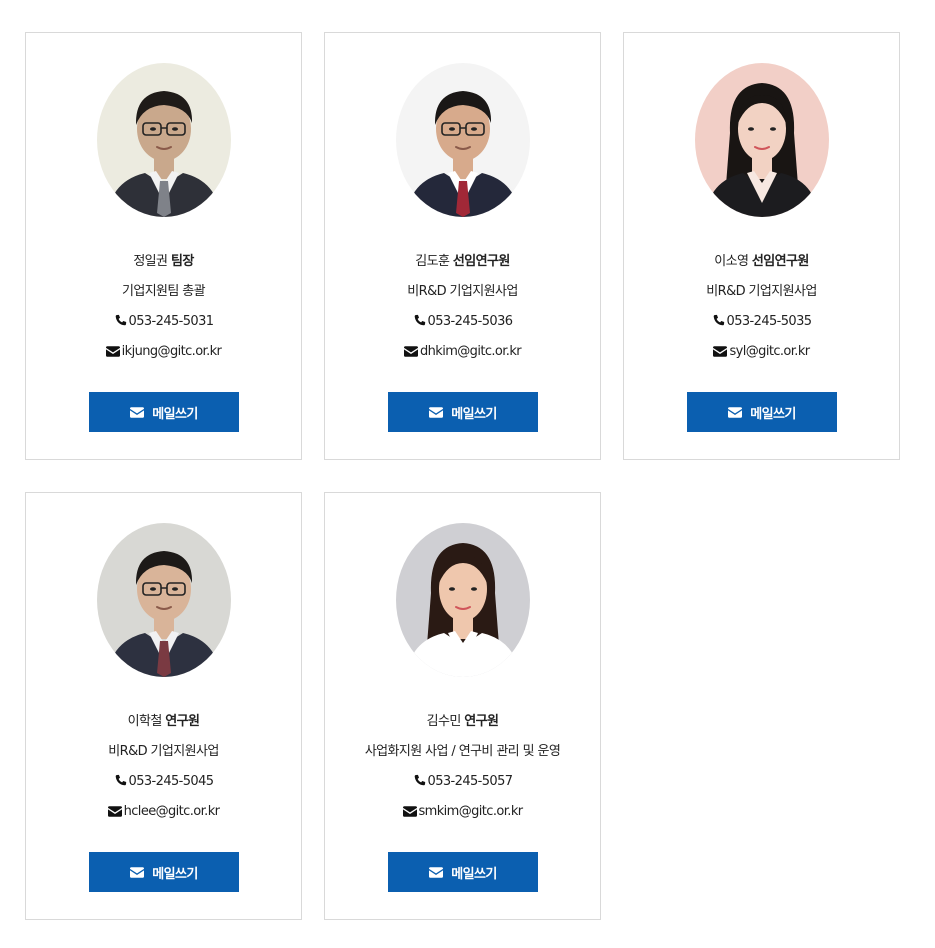 This screenshot has width=935, height=948. Describe the element at coordinates (432, 261) in the screenshot. I see `staff-name: 김도훈` at that location.